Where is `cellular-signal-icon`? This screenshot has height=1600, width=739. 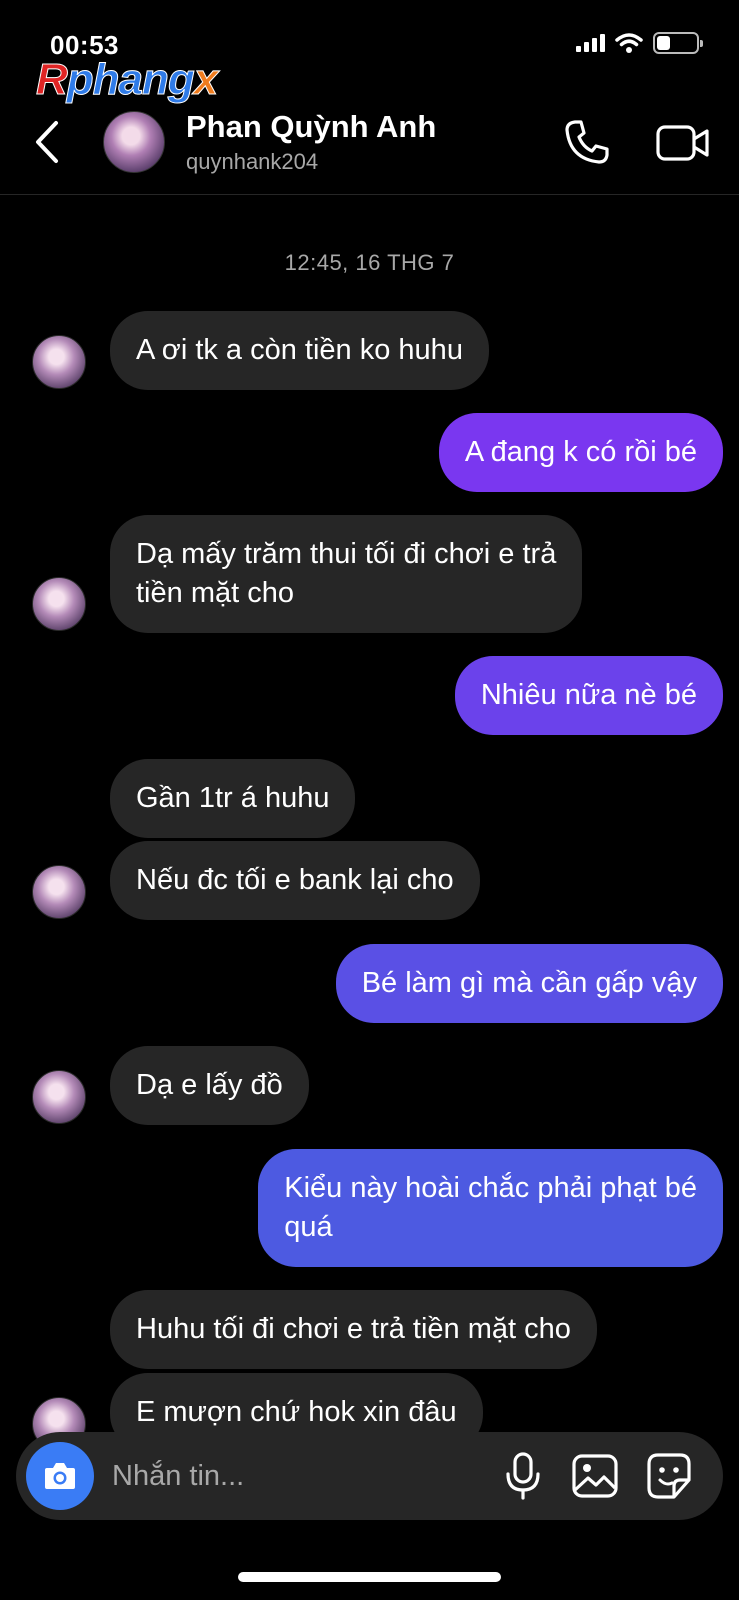
cellular-signal-icon is located at coordinates (590, 43).